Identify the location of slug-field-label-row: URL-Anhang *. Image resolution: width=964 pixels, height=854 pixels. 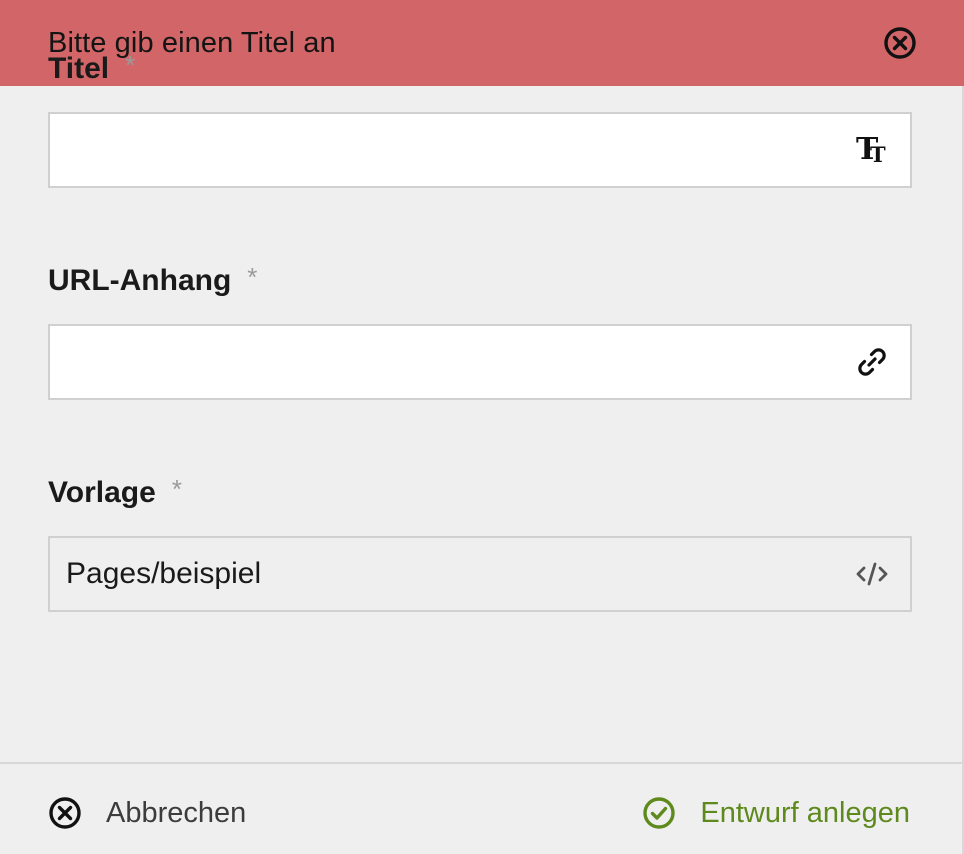
(152, 280).